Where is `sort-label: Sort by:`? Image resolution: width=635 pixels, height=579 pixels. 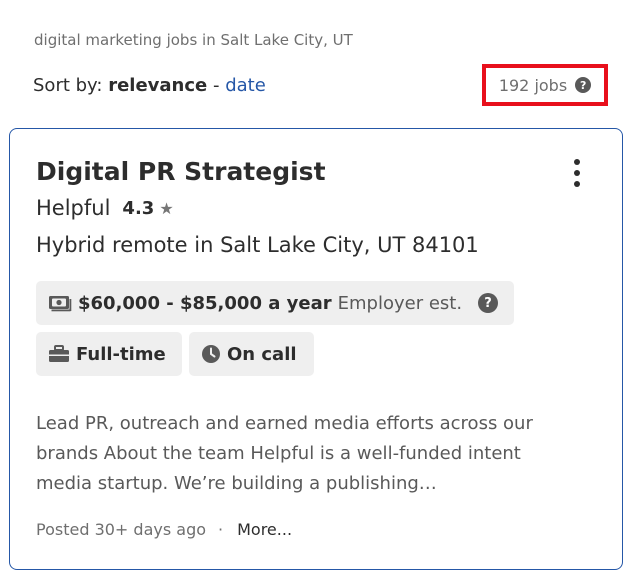
sort-label: Sort by: is located at coordinates (68, 85).